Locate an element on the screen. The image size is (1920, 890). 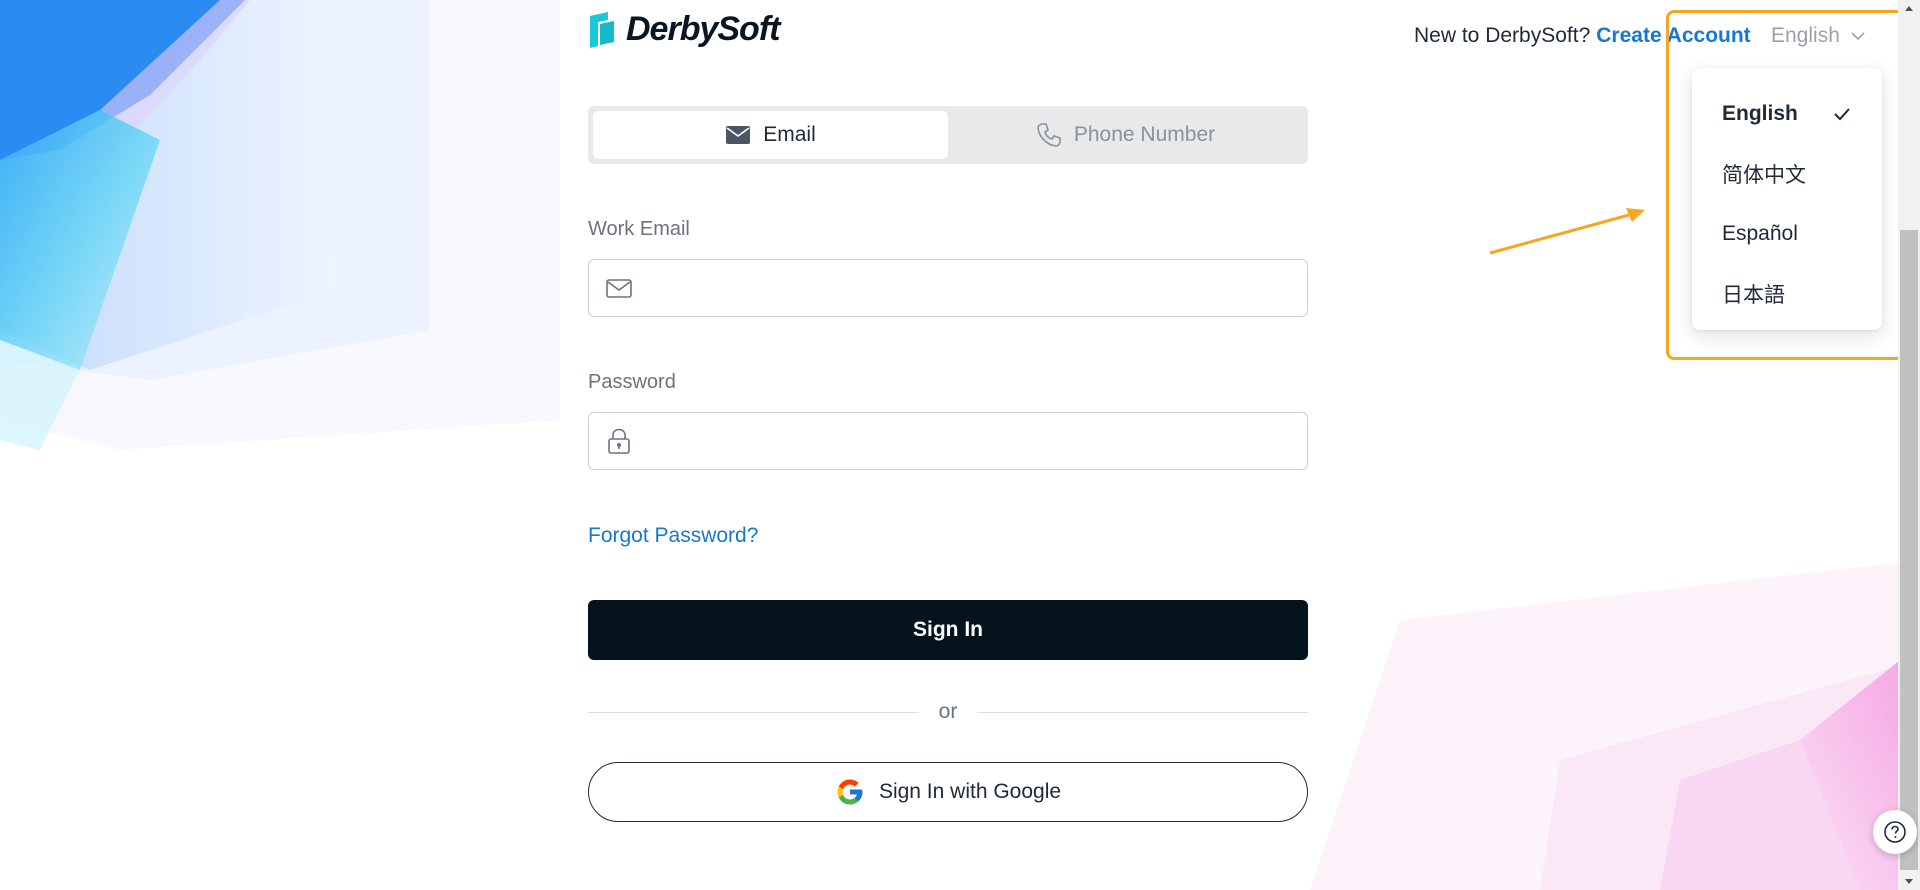
language-selected-label: English is located at coordinates (1805, 35).